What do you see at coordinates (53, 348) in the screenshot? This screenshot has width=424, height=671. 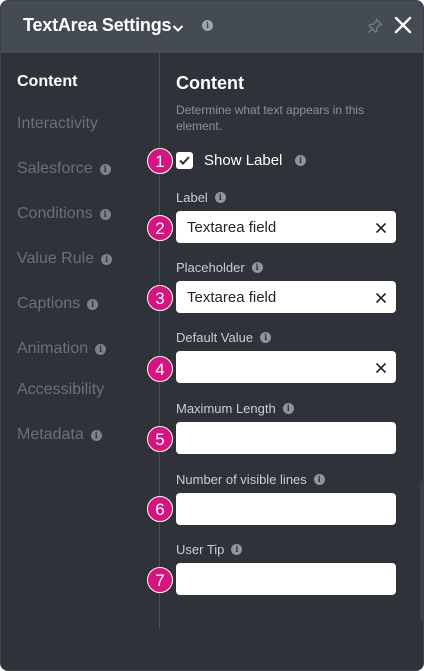 I see `sidebar-item-label: Animation` at bounding box center [53, 348].